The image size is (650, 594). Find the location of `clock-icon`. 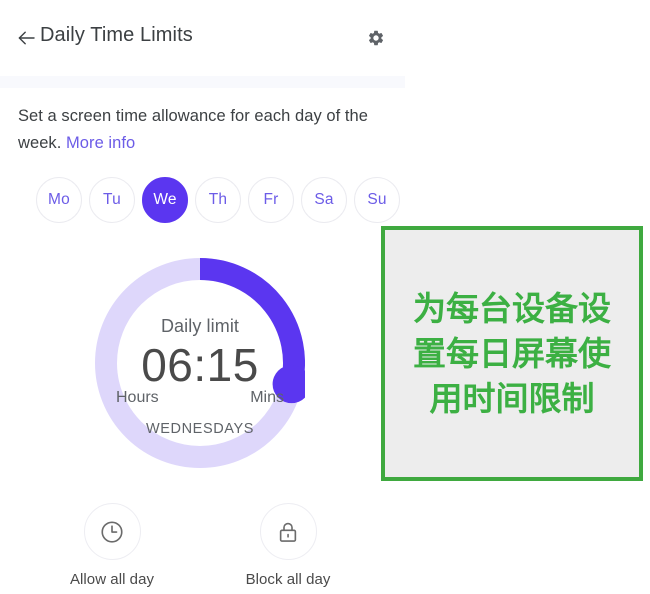

clock-icon is located at coordinates (112, 531).